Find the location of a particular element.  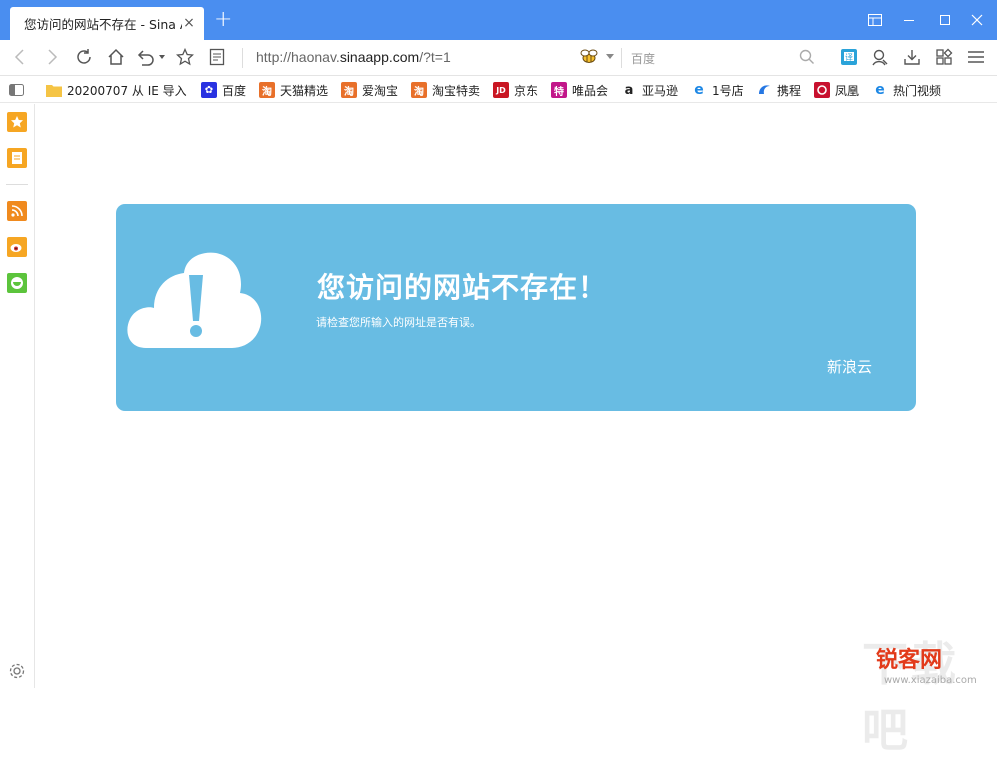

chat-face-icon is located at coordinates (17, 283).